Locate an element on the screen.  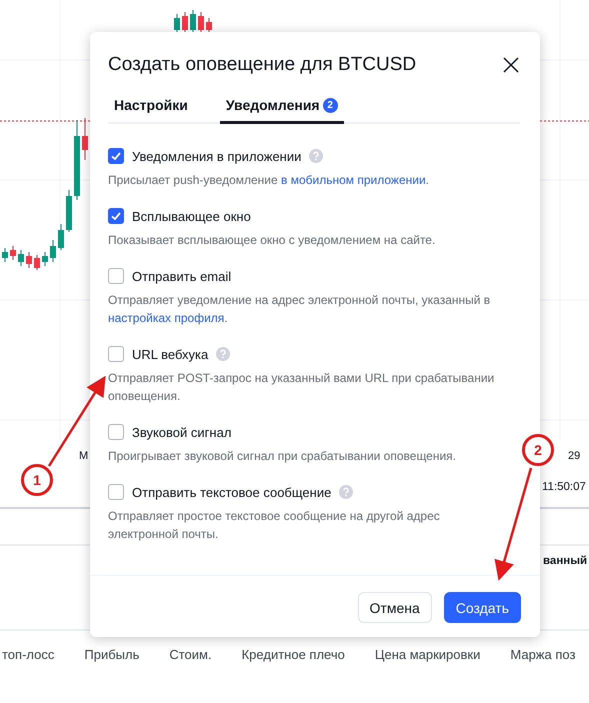
axis-label: 29 is located at coordinates (574, 456).